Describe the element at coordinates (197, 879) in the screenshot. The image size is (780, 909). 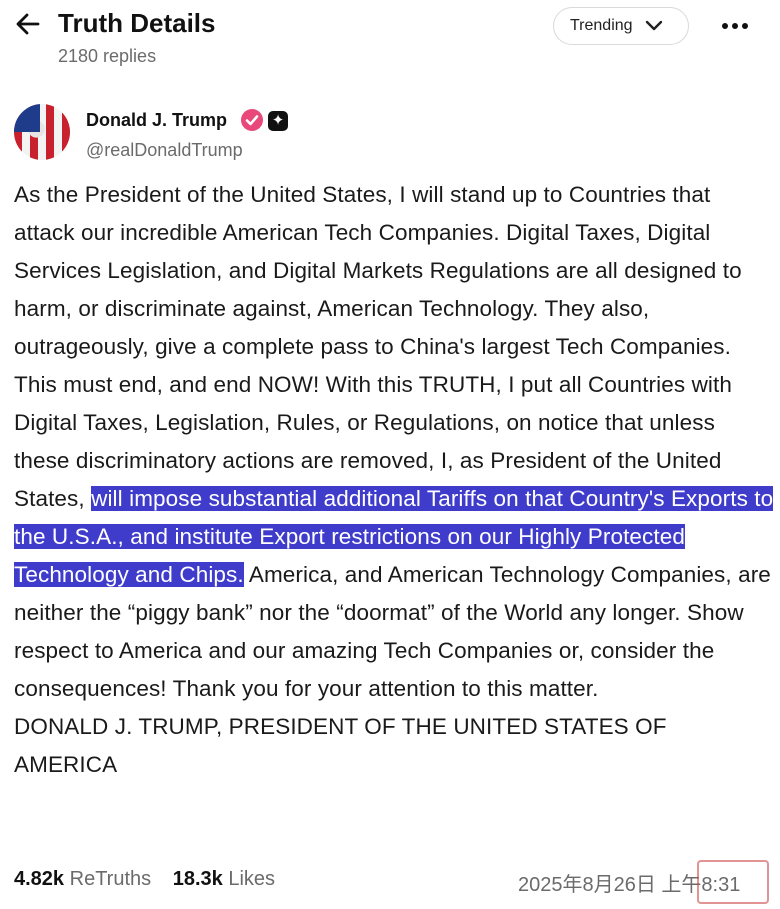
I see `likes-count: 18.3k` at that location.